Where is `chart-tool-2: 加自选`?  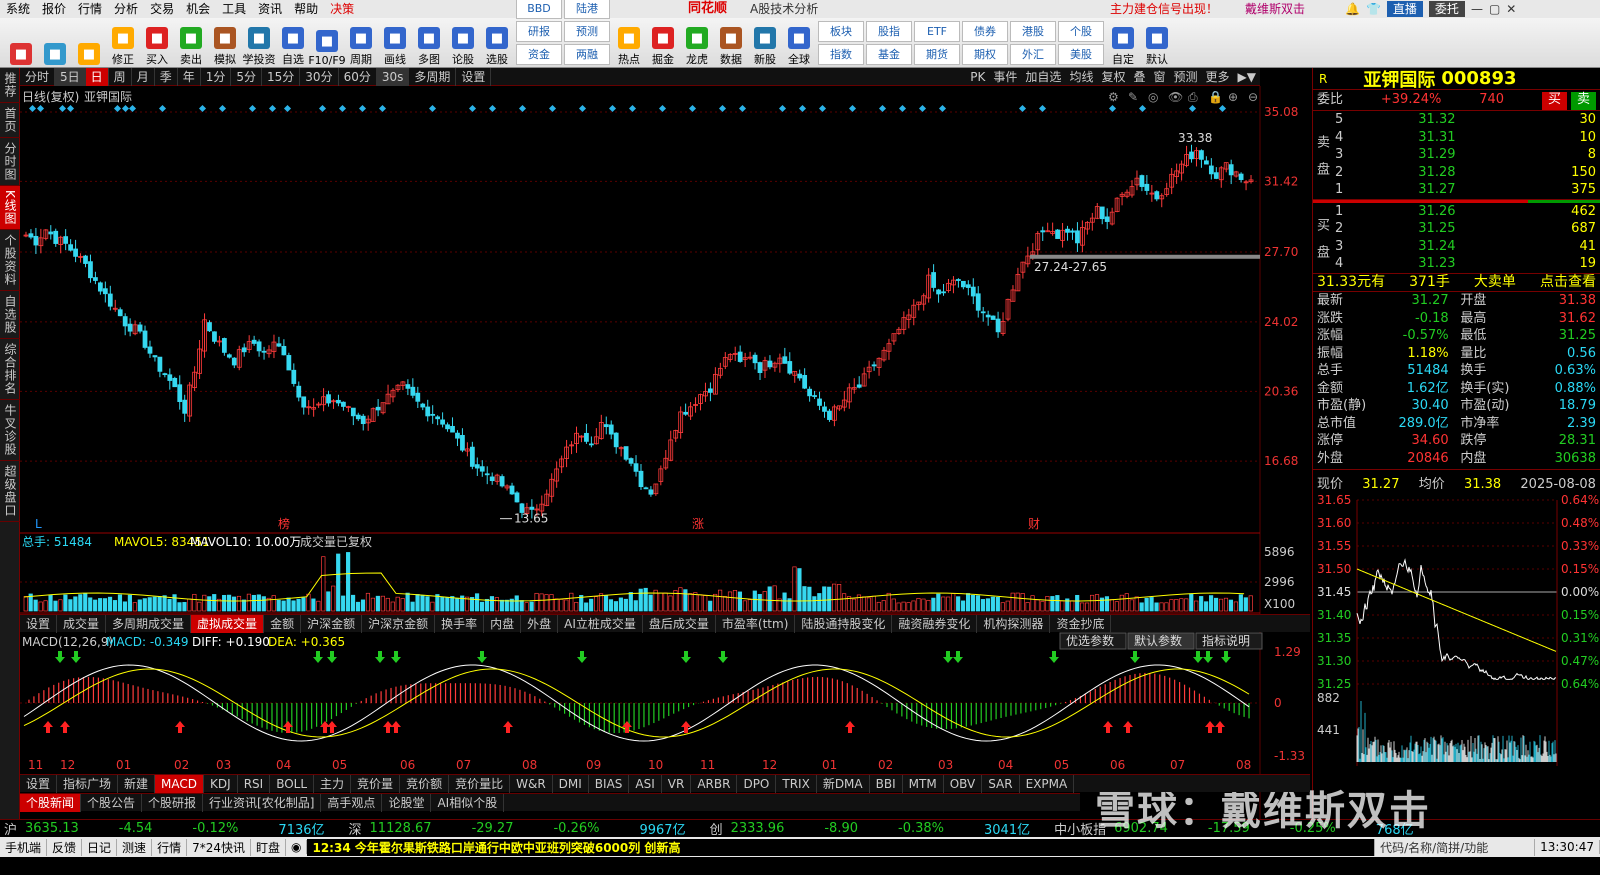
chart-tool-2: 加自选 is located at coordinates (1043, 77).